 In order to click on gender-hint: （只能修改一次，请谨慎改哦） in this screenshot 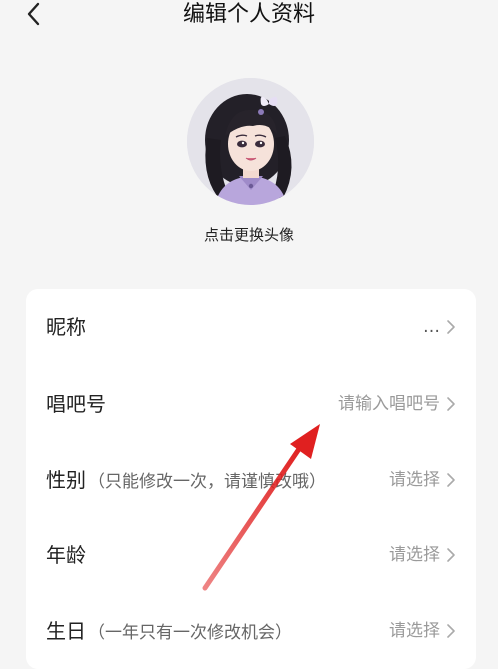, I will do `click(207, 482)`.